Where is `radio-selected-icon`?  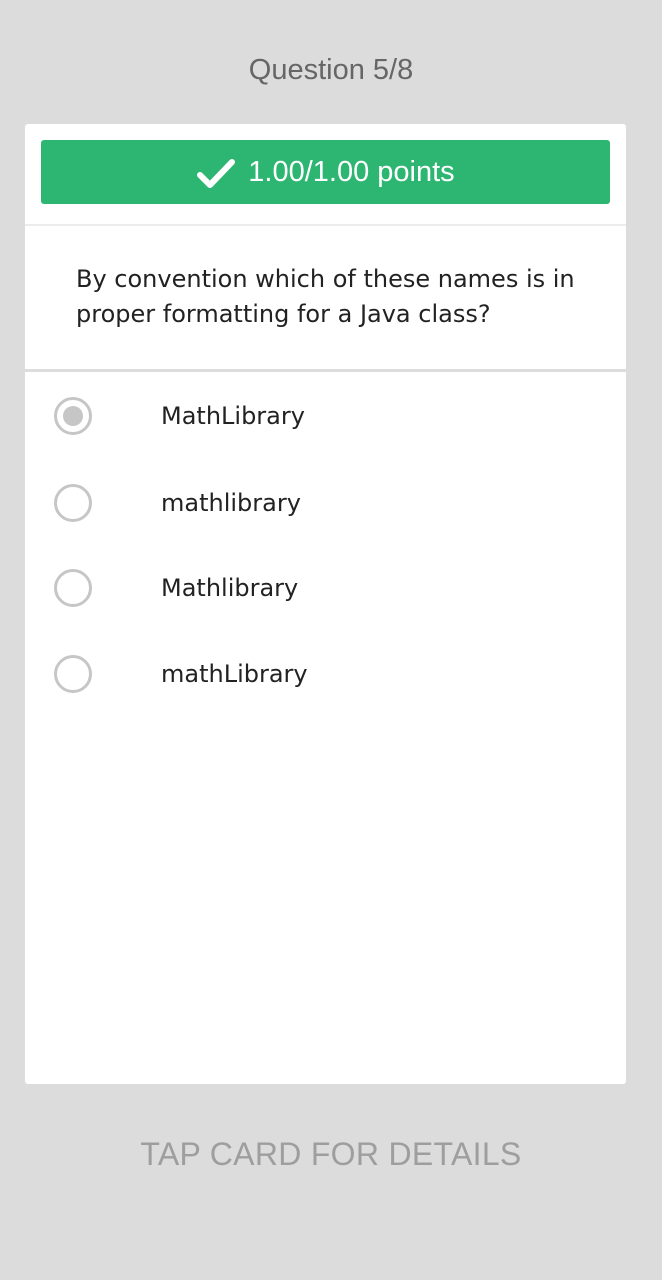
radio-selected-icon is located at coordinates (73, 416).